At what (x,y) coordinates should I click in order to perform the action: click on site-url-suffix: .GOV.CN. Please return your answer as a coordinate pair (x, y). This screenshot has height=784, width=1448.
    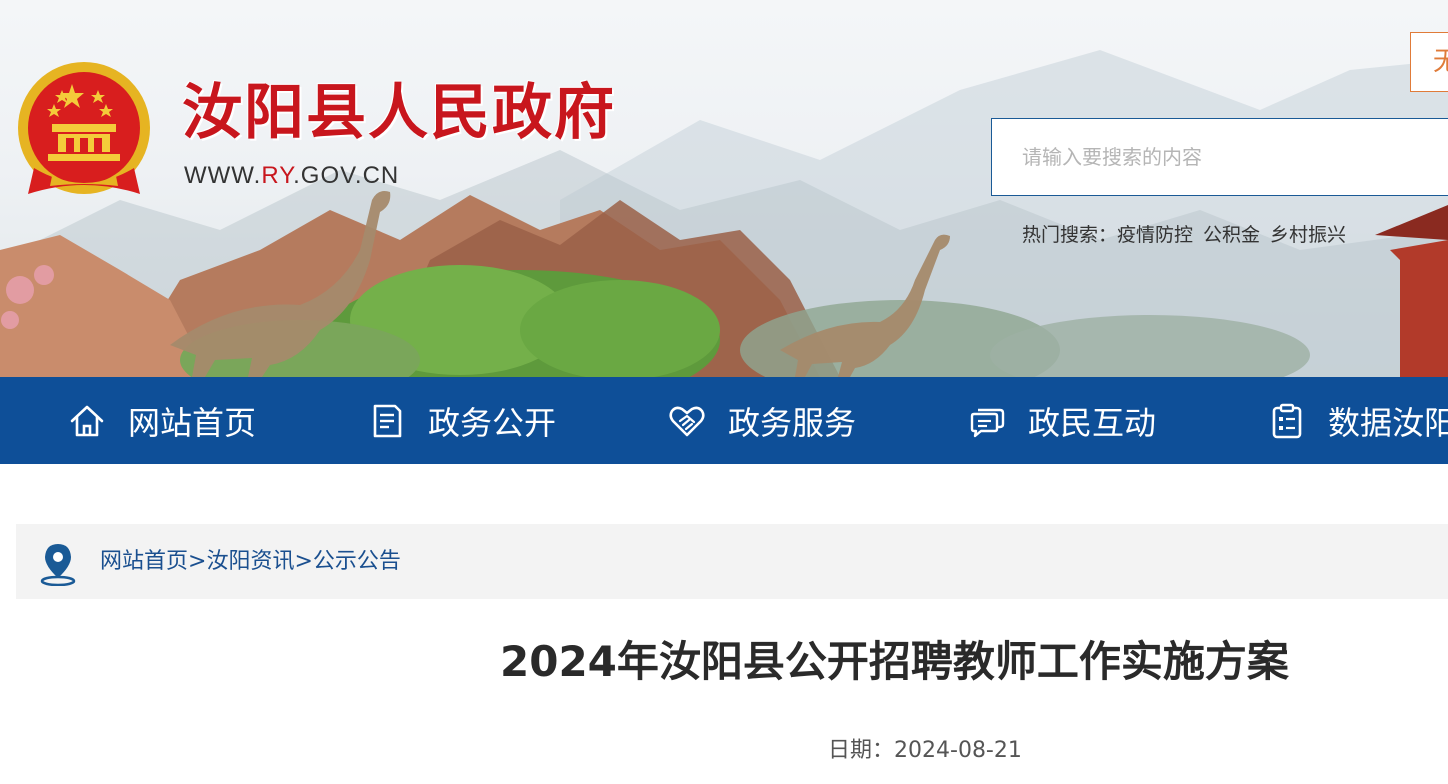
    Looking at the image, I should click on (346, 175).